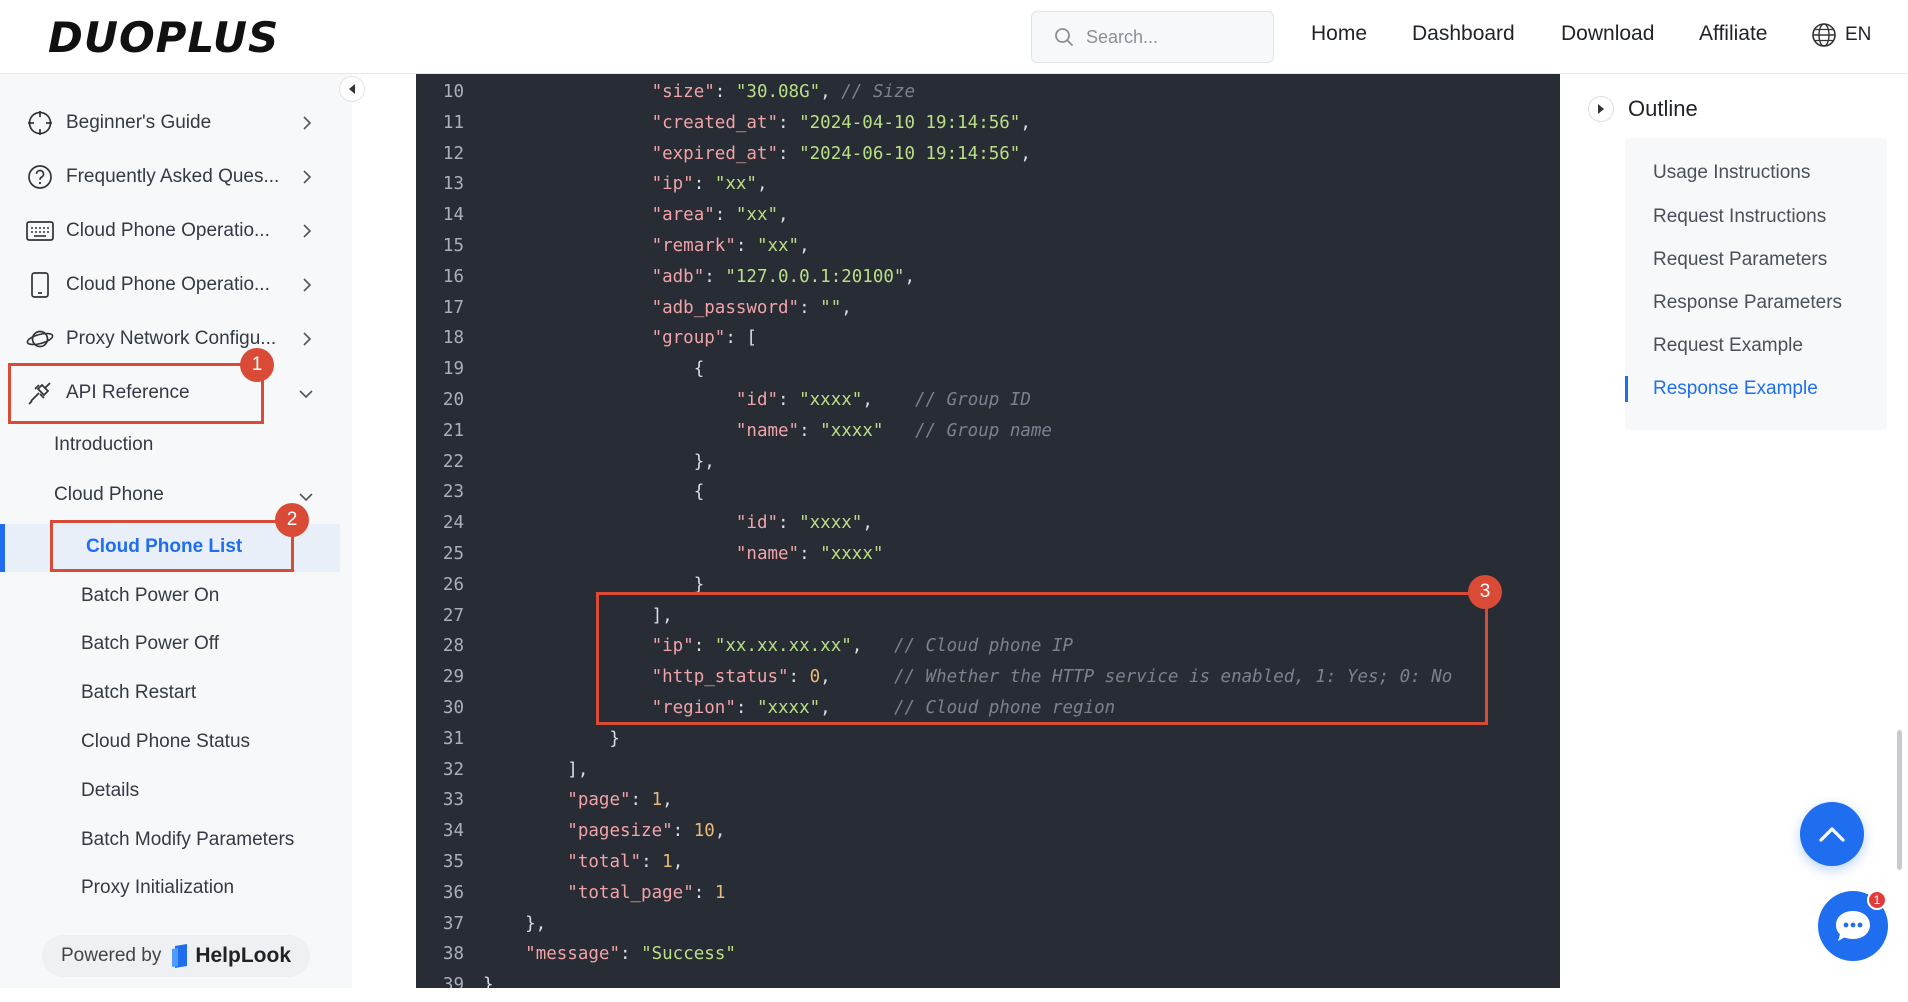 The image size is (1908, 1002). I want to click on globe-icon, so click(1824, 35).